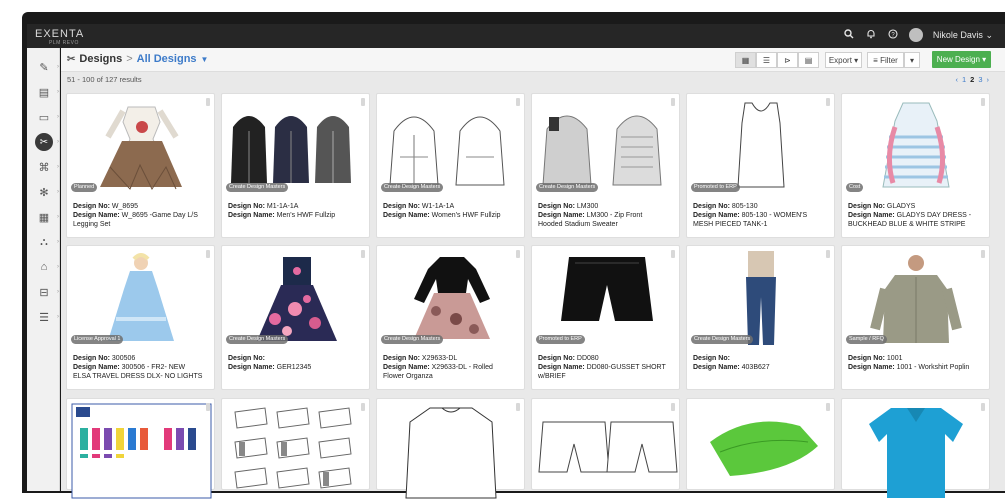 The height and width of the screenshot is (500, 1005). I want to click on prev-page-button: ‹, so click(956, 79).